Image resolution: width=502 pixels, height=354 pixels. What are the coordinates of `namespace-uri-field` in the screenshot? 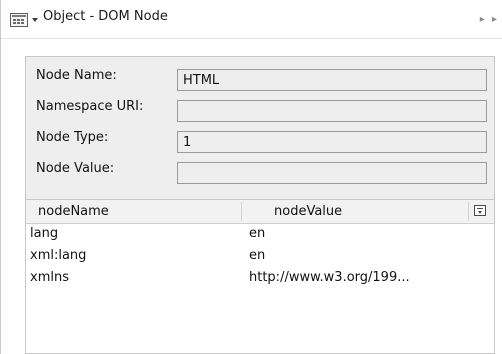 It's located at (332, 111).